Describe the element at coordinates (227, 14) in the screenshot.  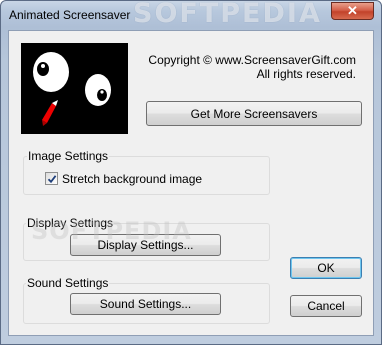
I see `softpedia-watermark: SOFTPEDIA` at that location.